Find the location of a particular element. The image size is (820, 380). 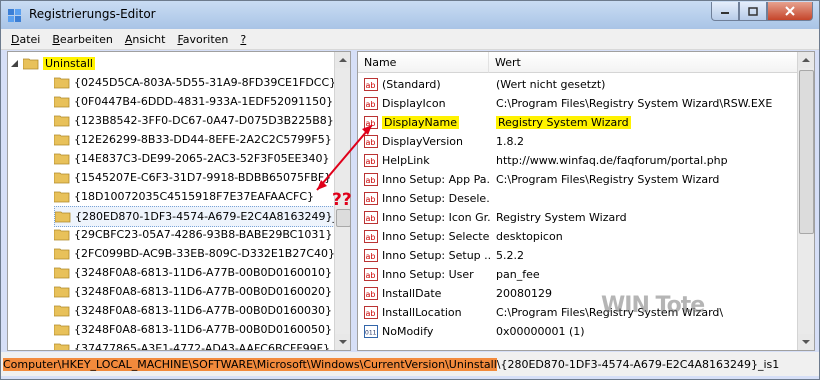

annotation-overlay is located at coordinates (344, 157).